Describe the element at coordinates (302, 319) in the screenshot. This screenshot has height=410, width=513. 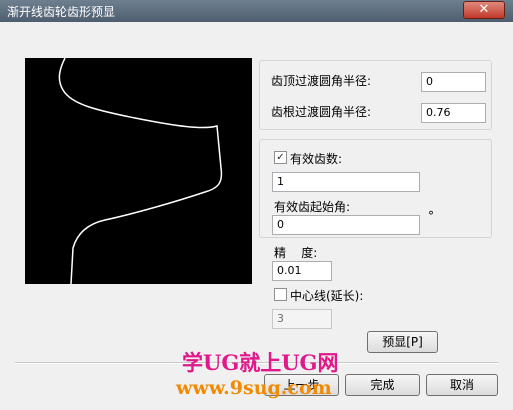
I see `centerline-input: 3` at that location.